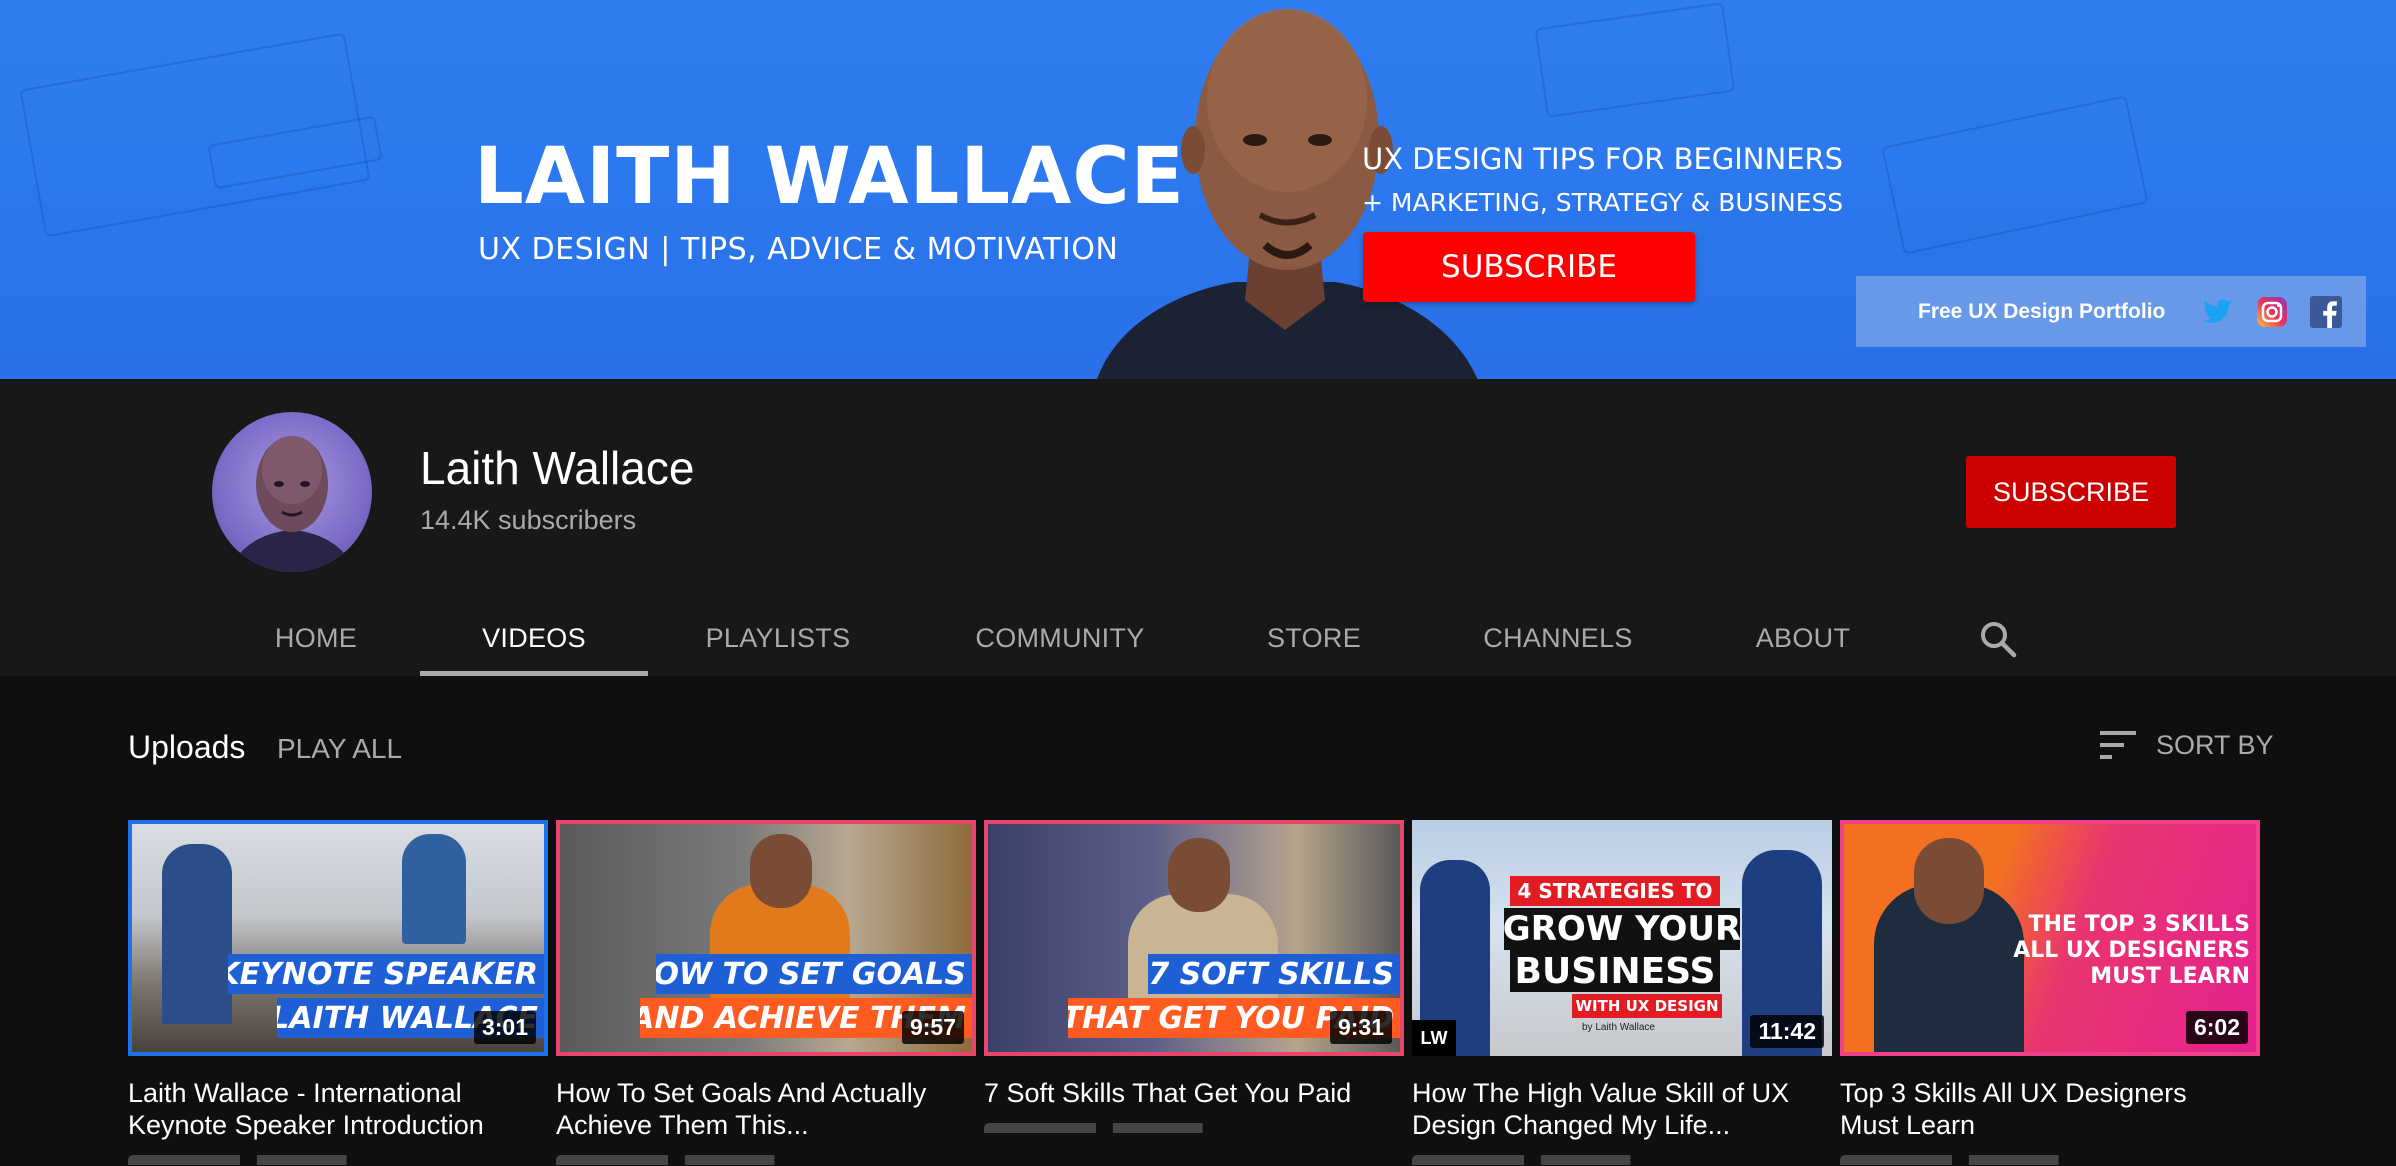 The width and height of the screenshot is (2396, 1166). What do you see at coordinates (1647, 1006) in the screenshot?
I see `thumbnail-caption: WITH UX DESIGN` at bounding box center [1647, 1006].